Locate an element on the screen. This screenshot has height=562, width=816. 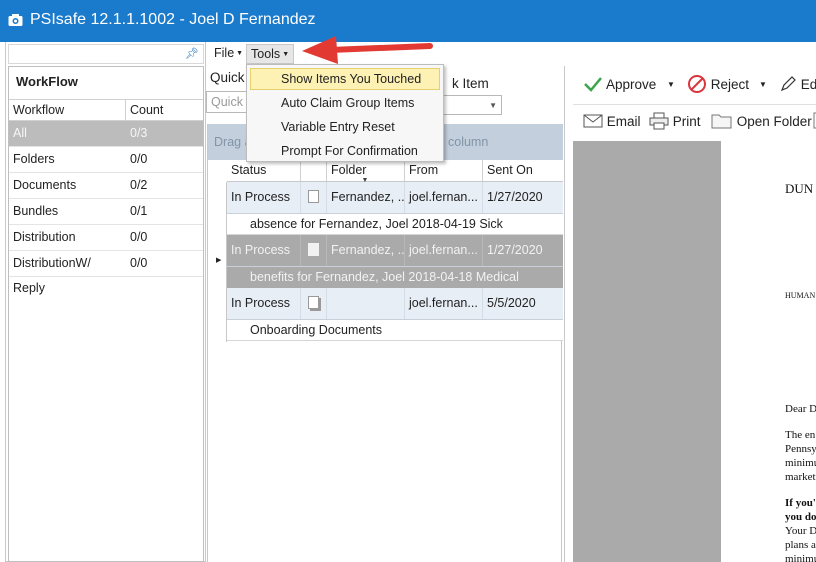
workflow-item-documents: Documents 0/2 is located at coordinates (106, 186).